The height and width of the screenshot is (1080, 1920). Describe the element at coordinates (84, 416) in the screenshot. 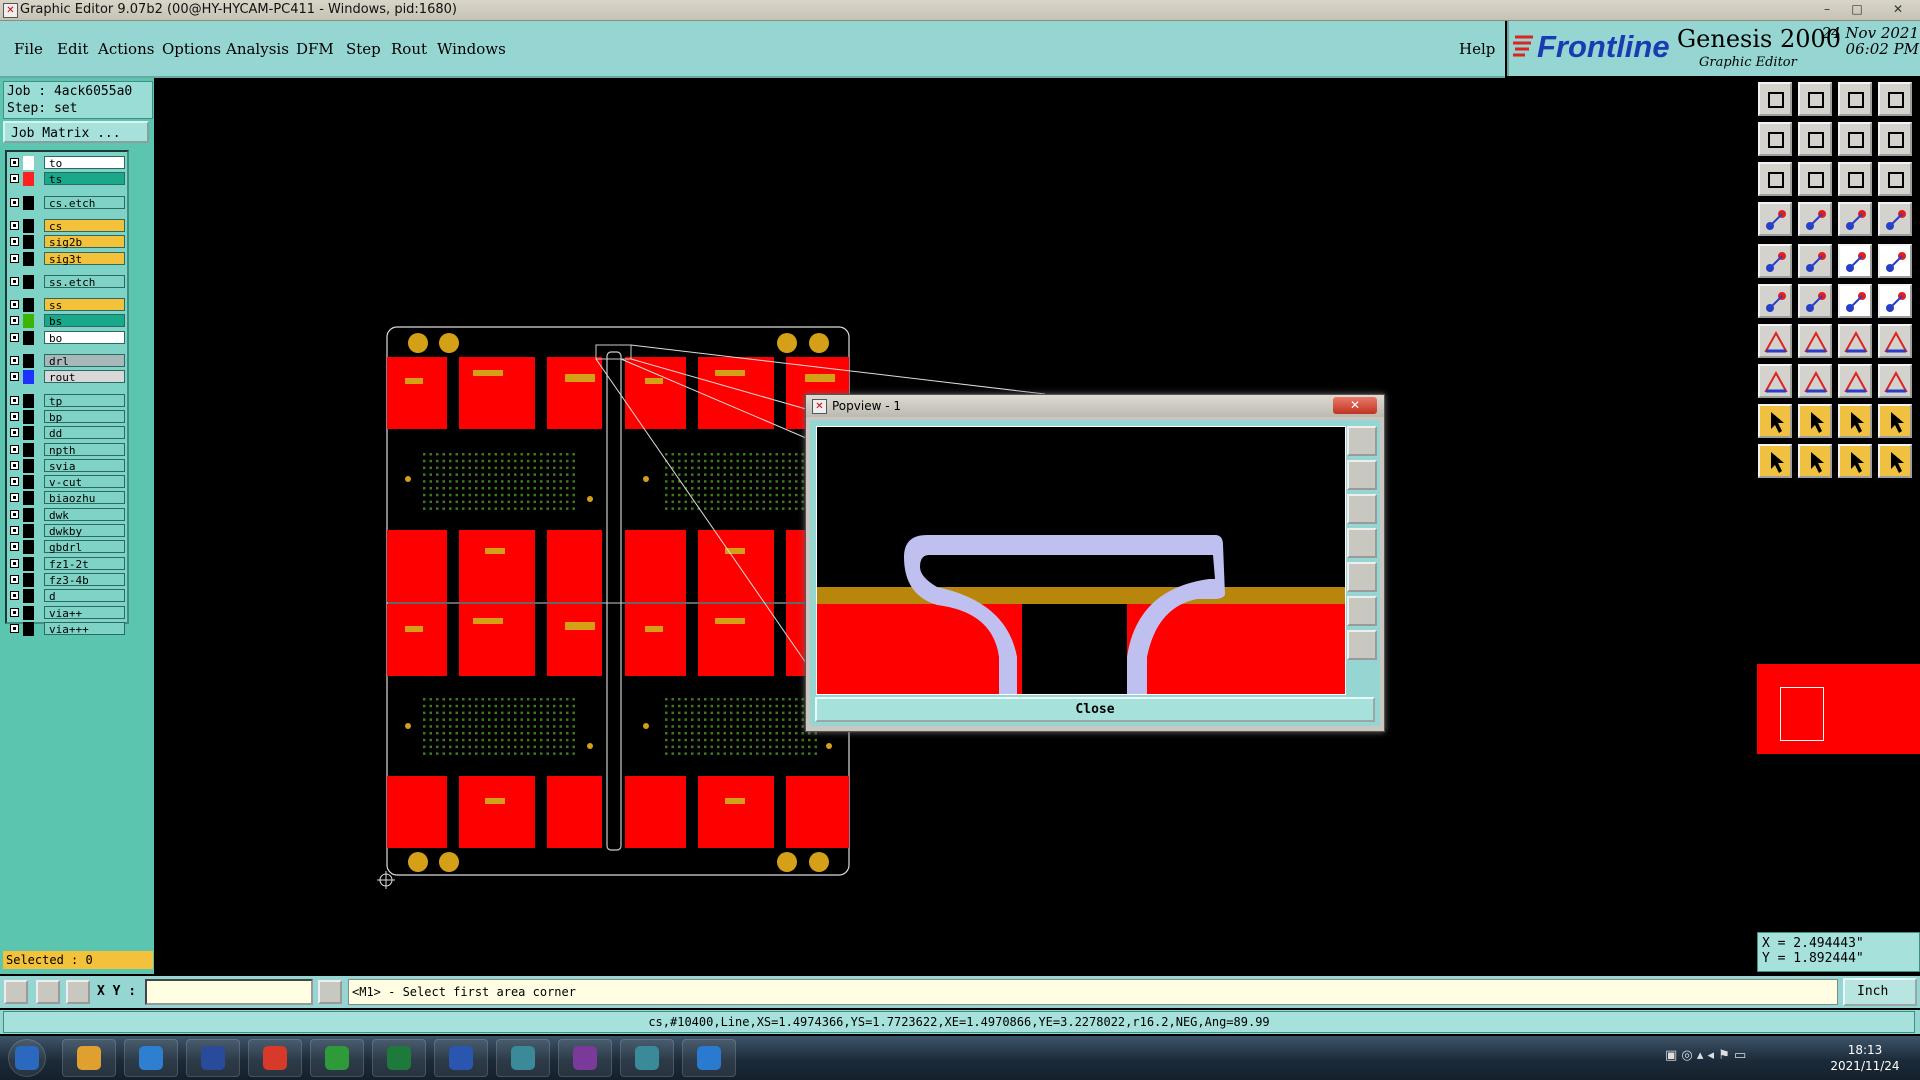

I see `layer-name: bp` at that location.